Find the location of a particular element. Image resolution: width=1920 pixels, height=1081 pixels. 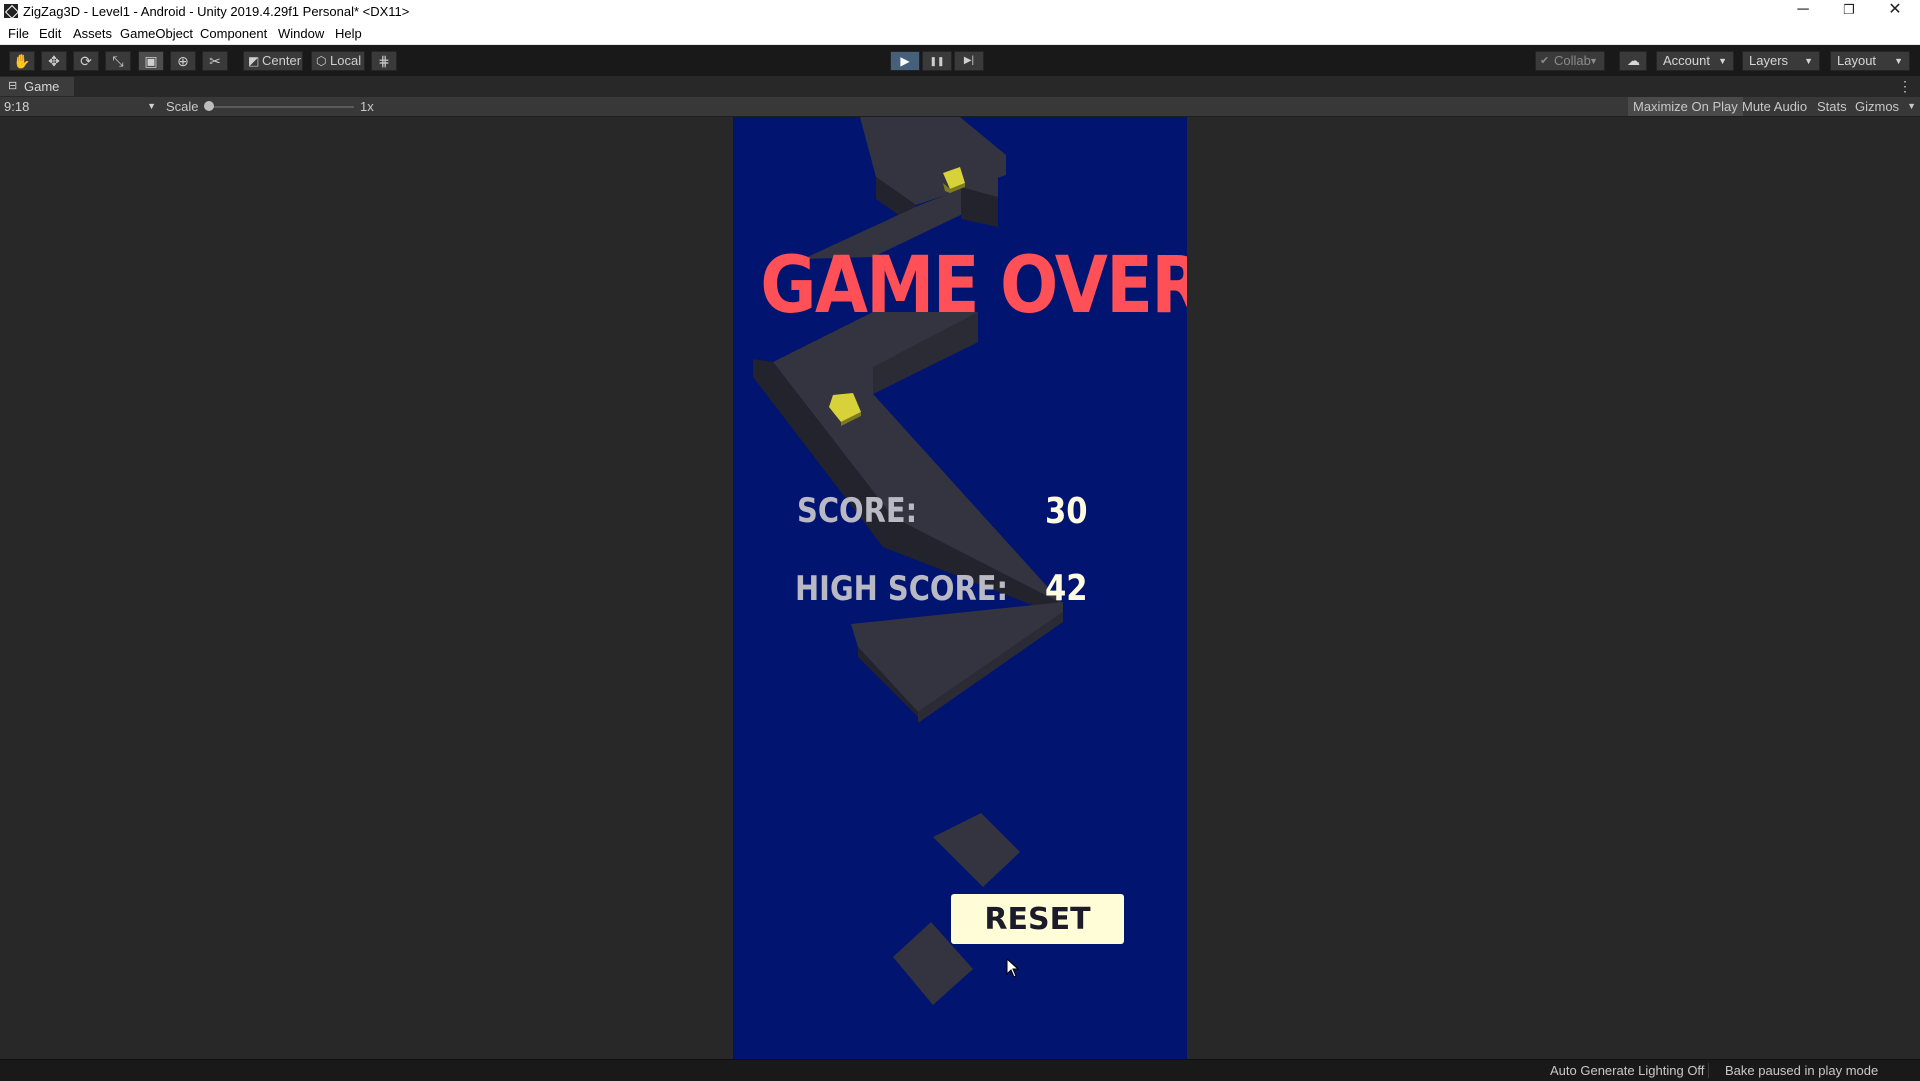

scale-tool-icon: ⤡ is located at coordinates (118, 61).